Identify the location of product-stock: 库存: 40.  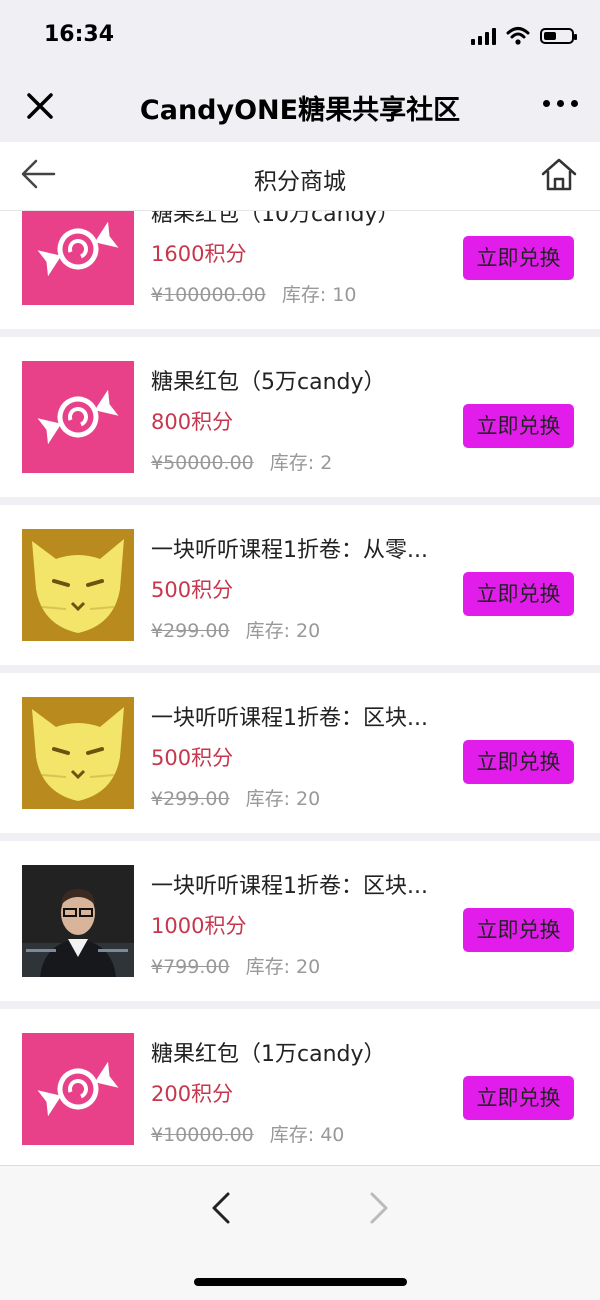
(307, 1135).